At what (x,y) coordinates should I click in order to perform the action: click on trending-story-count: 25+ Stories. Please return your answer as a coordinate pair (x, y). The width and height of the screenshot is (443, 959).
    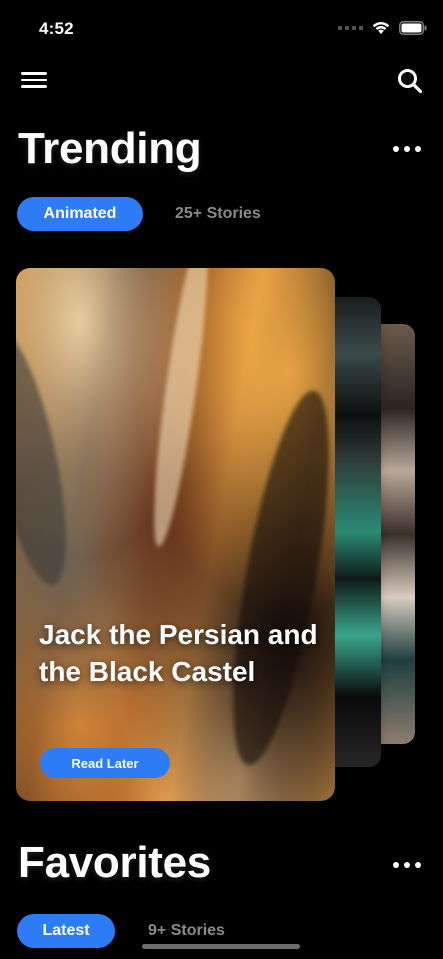
    Looking at the image, I should click on (218, 213).